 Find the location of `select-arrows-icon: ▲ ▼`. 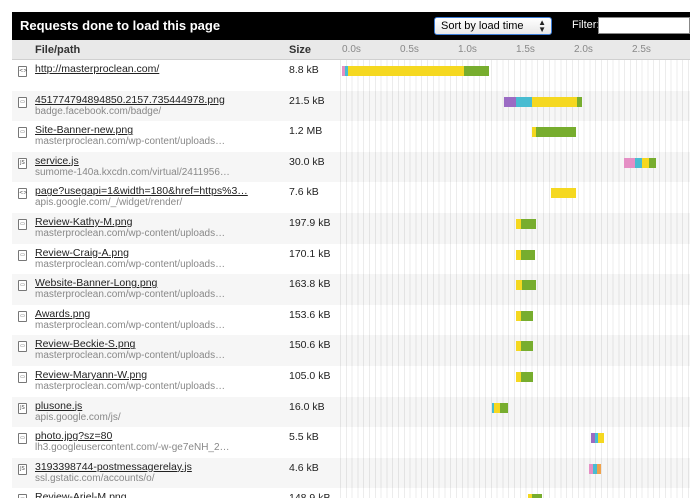

select-arrows-icon: ▲ ▼ is located at coordinates (542, 26).